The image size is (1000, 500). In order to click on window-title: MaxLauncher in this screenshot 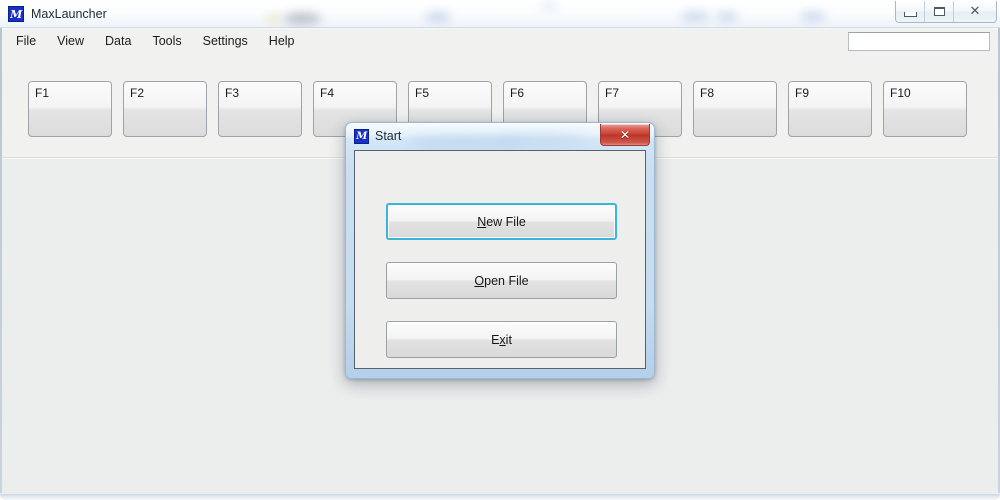, I will do `click(69, 14)`.